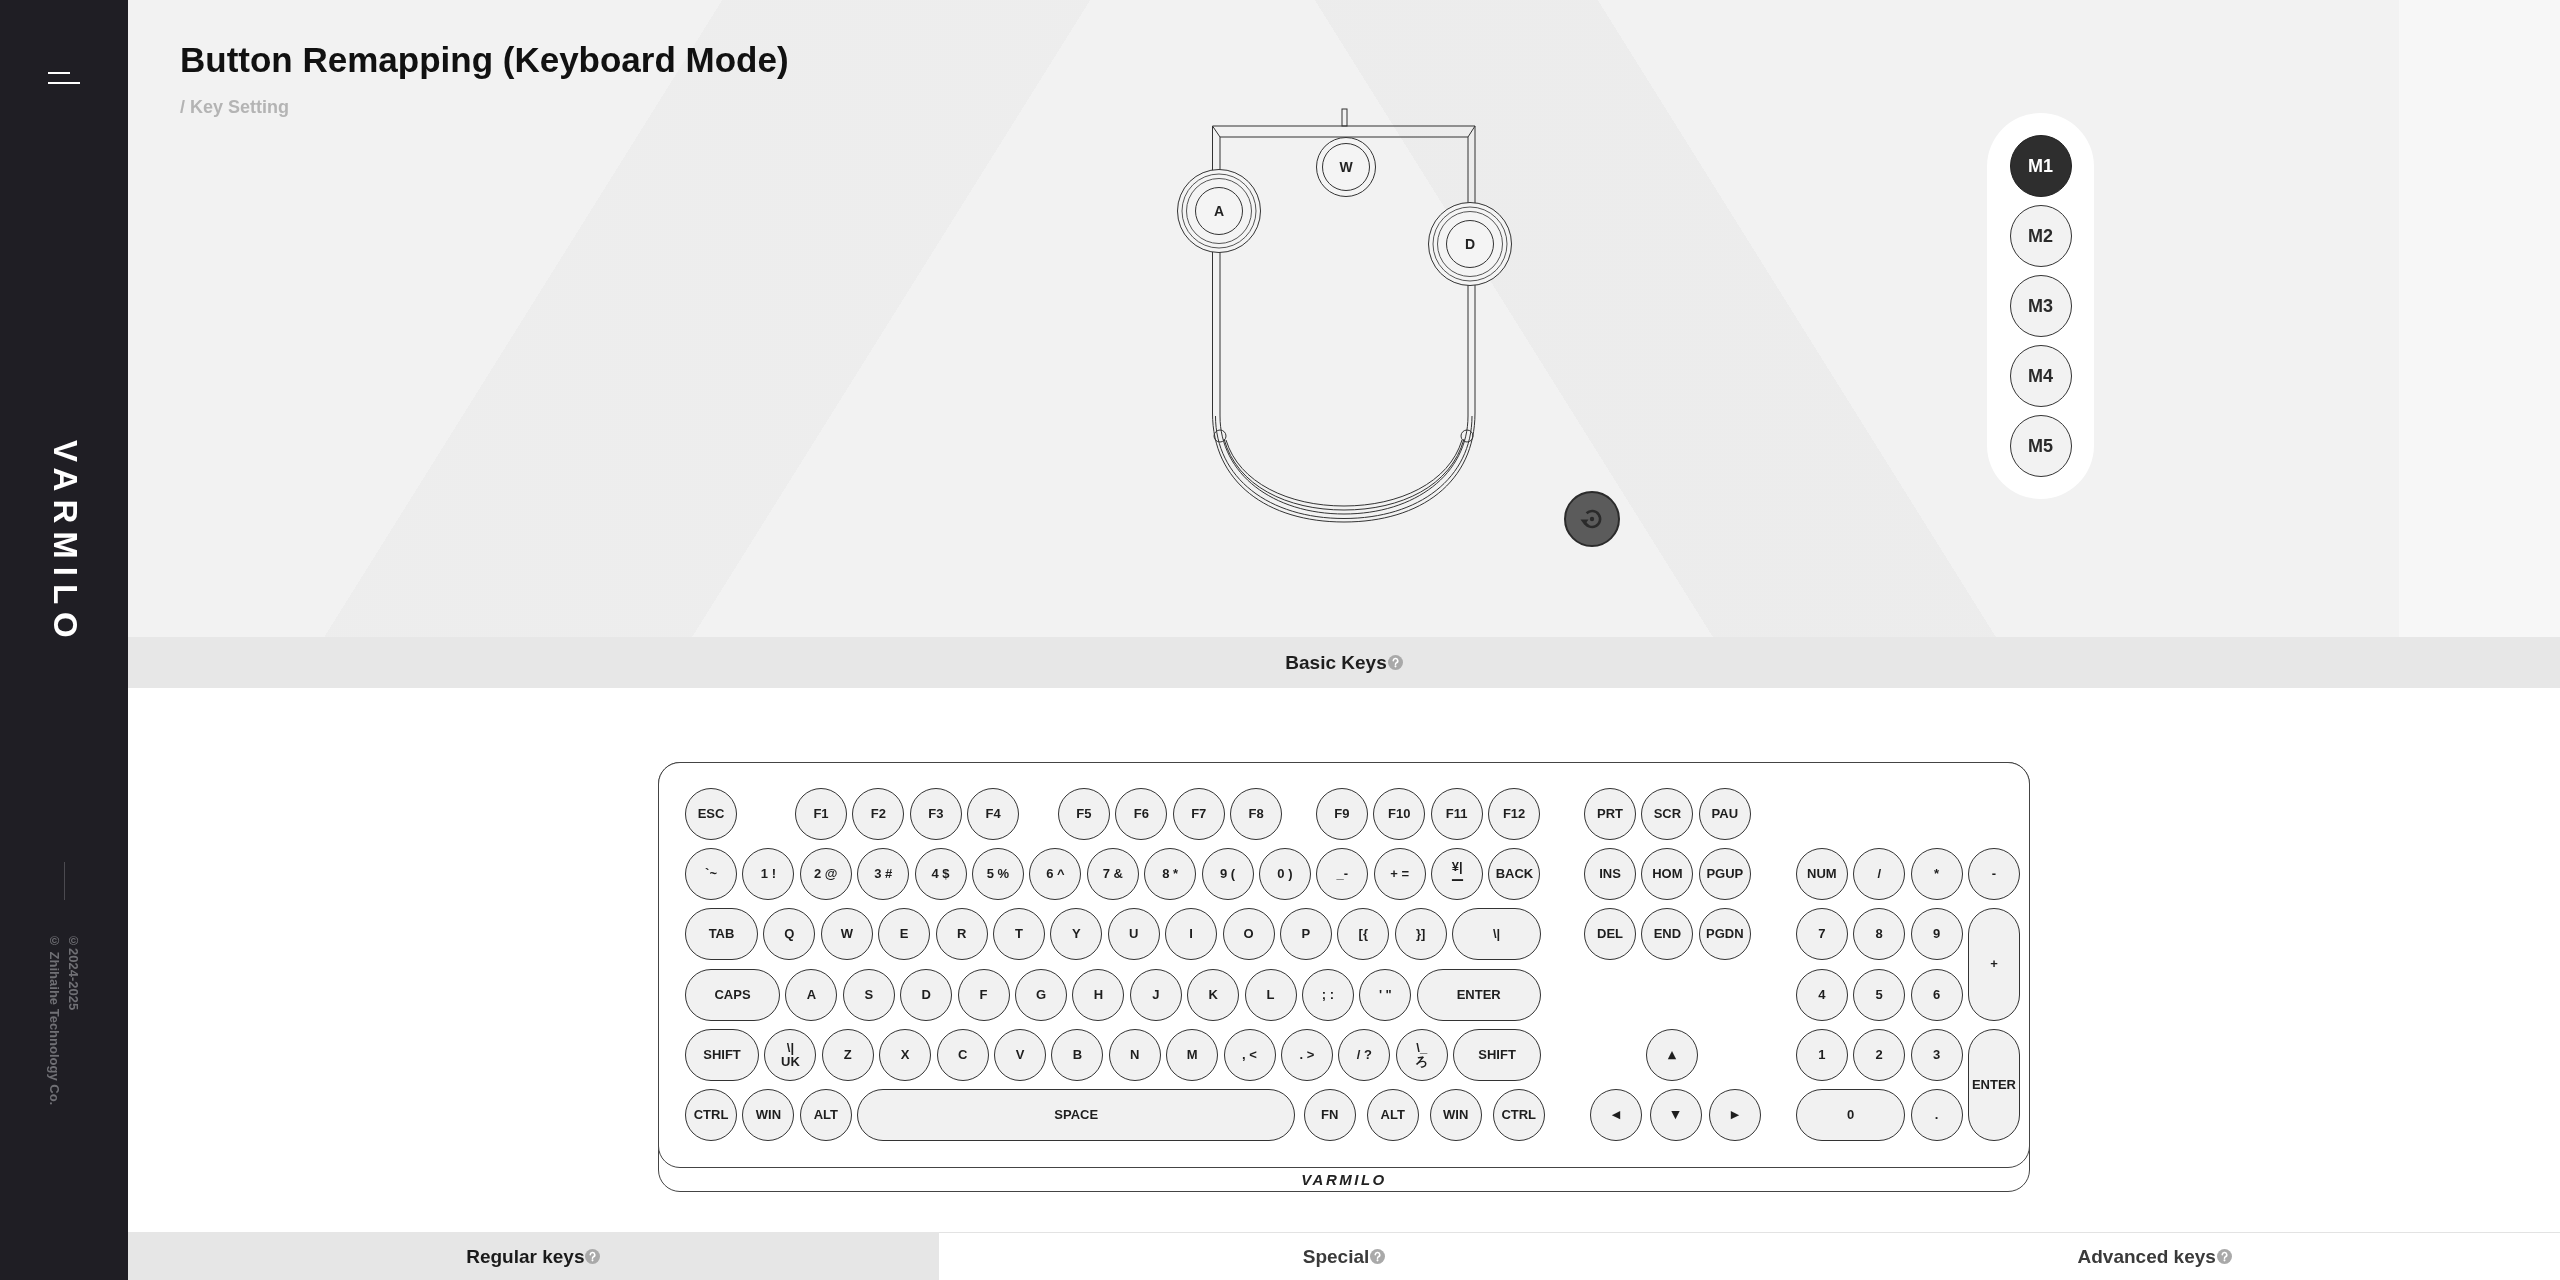 This screenshot has height=1280, width=2560. What do you see at coordinates (721, 934) in the screenshot?
I see `keyboard-key: TAB` at bounding box center [721, 934].